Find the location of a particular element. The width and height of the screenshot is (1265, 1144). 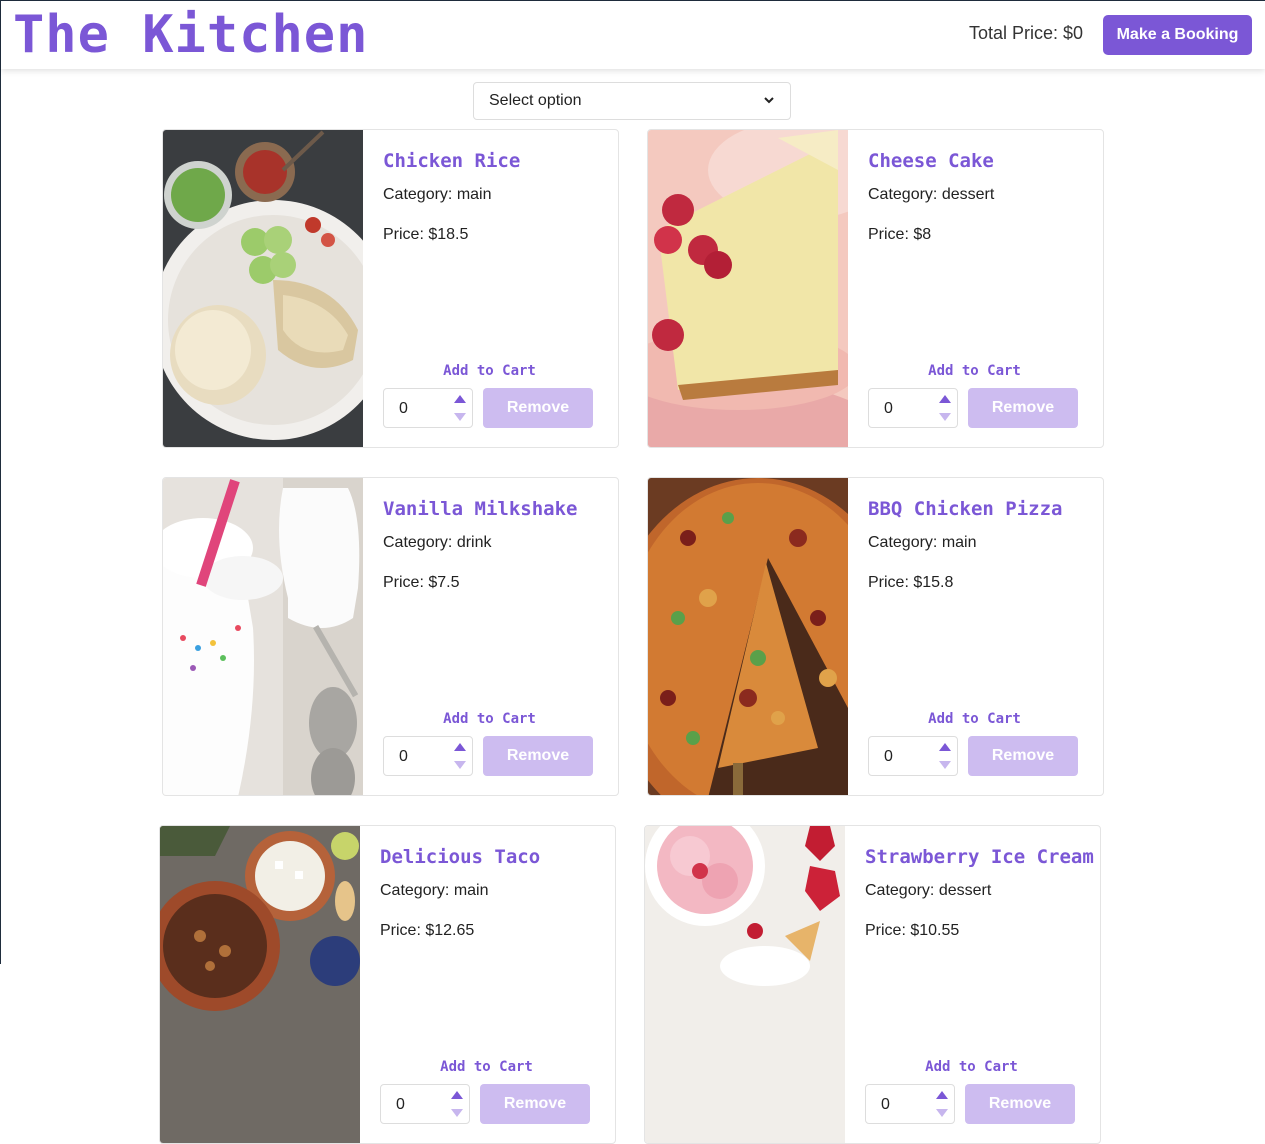

item-title: Vanilla Milkshake is located at coordinates (480, 509).